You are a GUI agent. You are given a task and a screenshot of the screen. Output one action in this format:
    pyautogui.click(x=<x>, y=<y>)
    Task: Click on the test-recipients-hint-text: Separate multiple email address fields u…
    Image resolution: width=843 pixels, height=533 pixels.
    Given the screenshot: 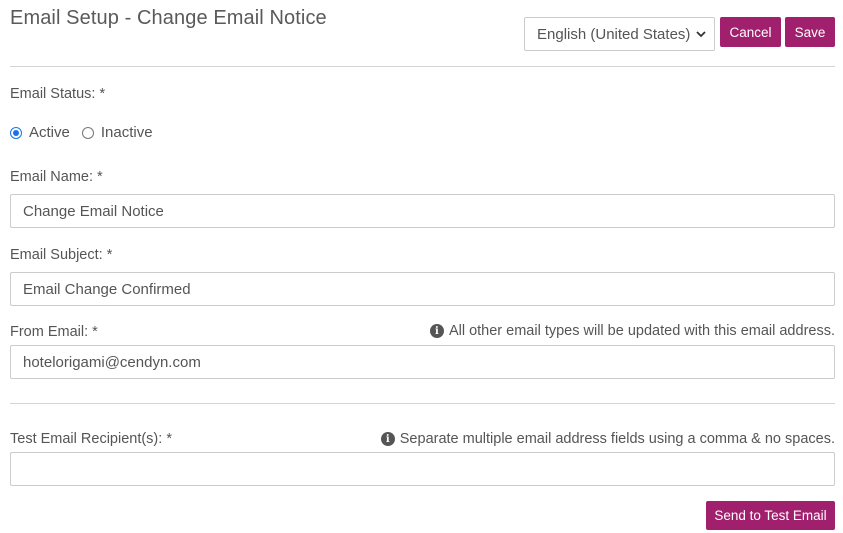 What is the action you would take?
    pyautogui.click(x=617, y=439)
    